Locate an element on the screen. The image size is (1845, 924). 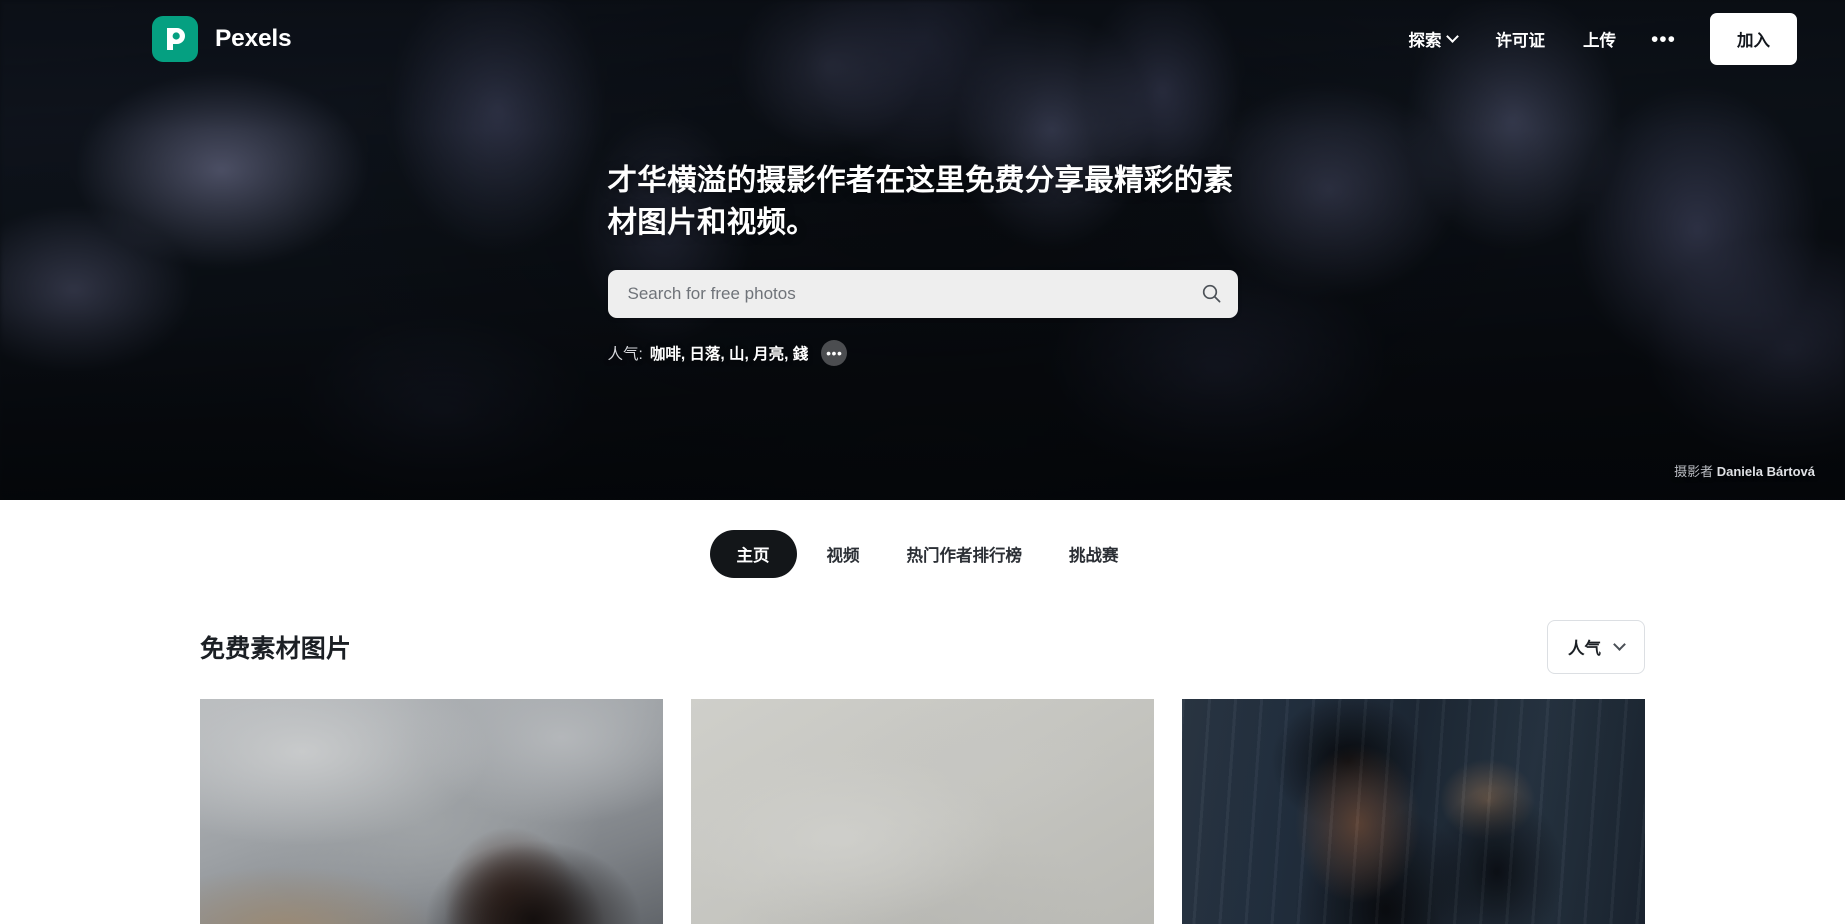
section-header: 免费素材图片 人气 is located at coordinates (922, 630).